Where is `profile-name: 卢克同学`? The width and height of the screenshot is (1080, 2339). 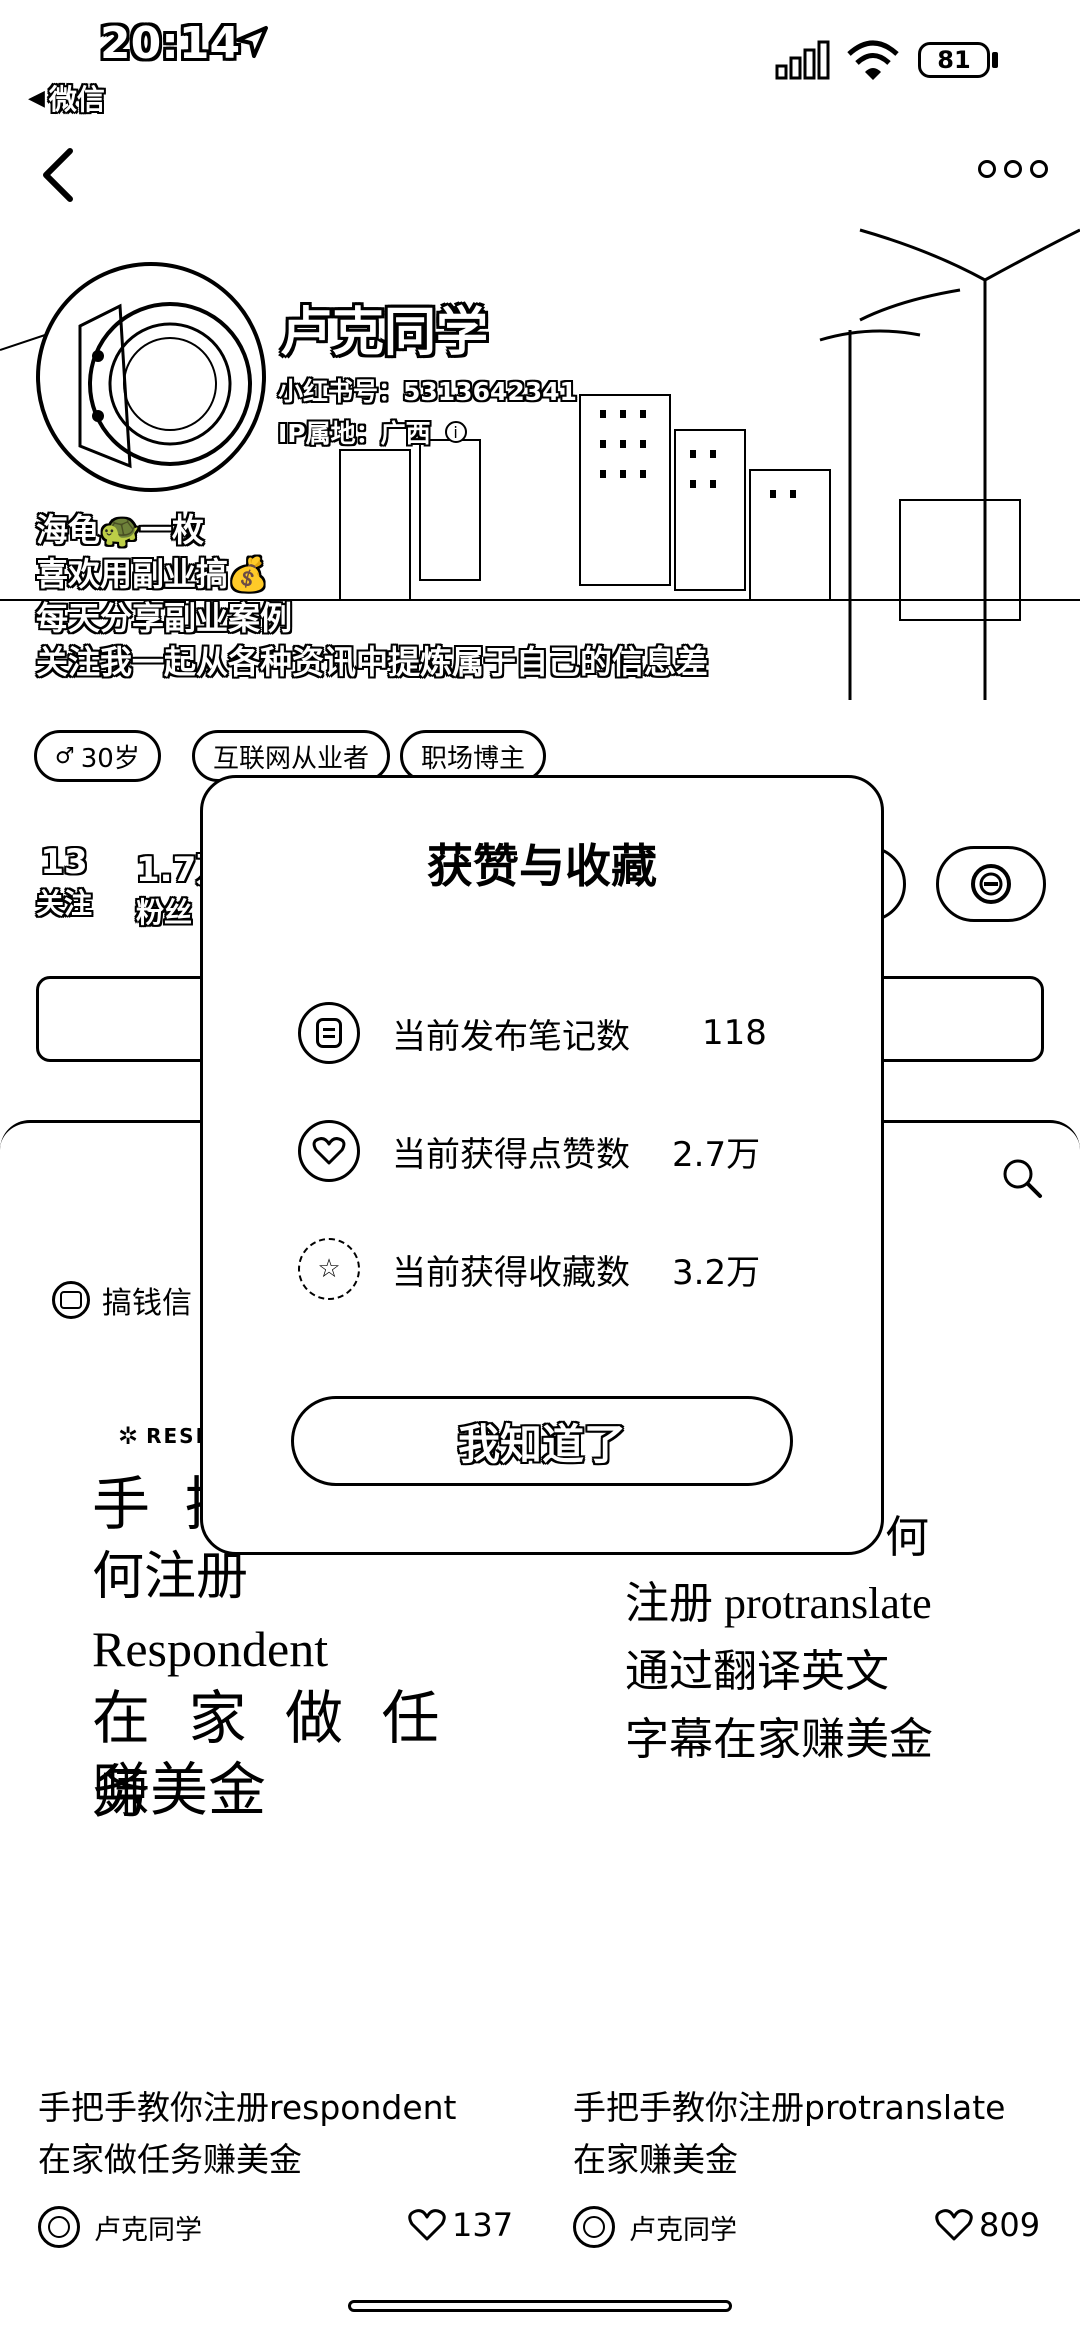 profile-name: 卢克同学 is located at coordinates (384, 333).